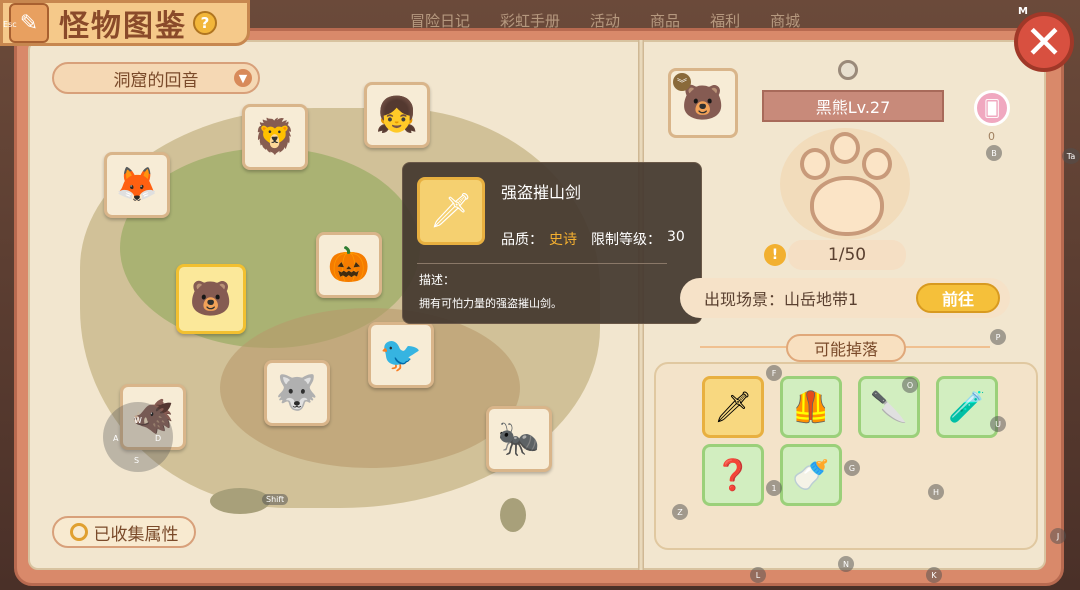 The width and height of the screenshot is (1080, 590). What do you see at coordinates (680, 512) in the screenshot?
I see `hotkey-z: Z` at bounding box center [680, 512].